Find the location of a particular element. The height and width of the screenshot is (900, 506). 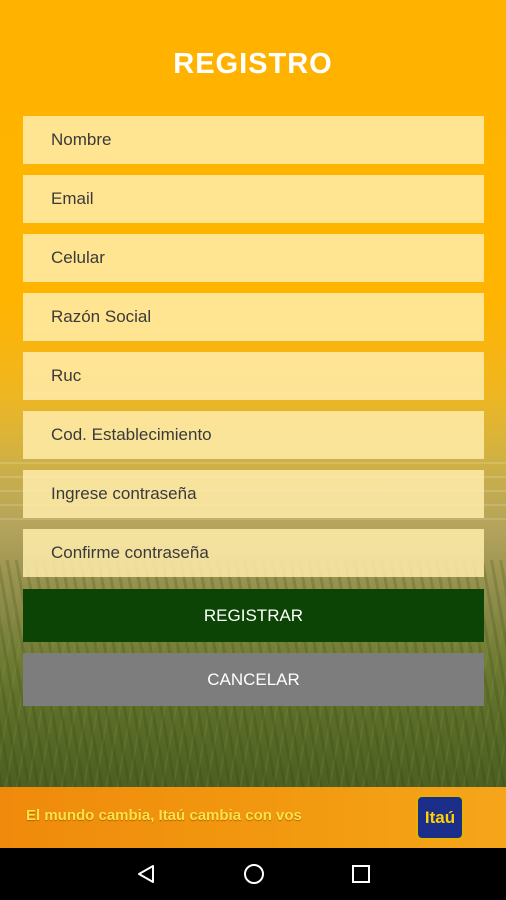

register-button: REGISTRAR is located at coordinates (253, 615).